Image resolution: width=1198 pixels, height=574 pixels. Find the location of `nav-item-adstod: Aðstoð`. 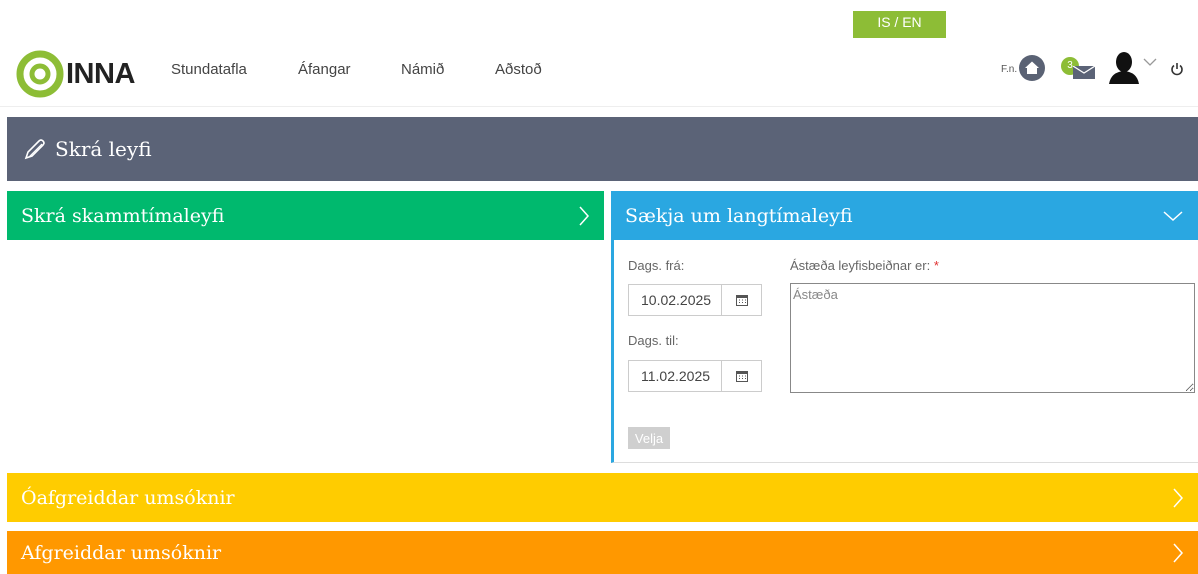

nav-item-adstod: Aðstoð is located at coordinates (518, 69).